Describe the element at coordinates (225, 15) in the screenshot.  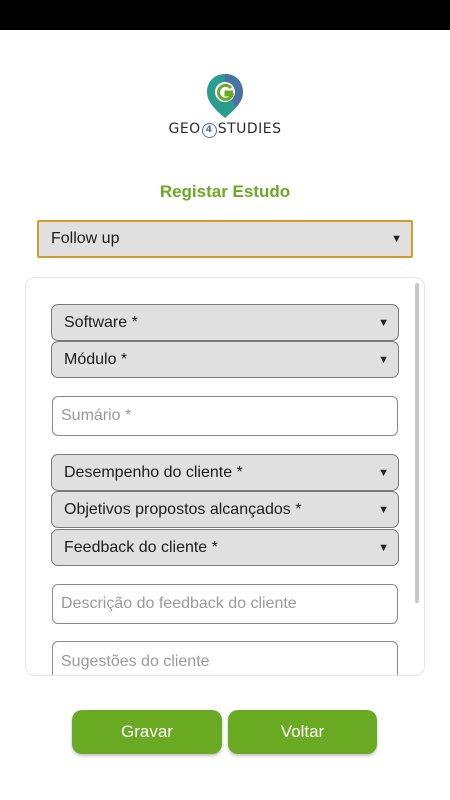
I see `status-bar` at that location.